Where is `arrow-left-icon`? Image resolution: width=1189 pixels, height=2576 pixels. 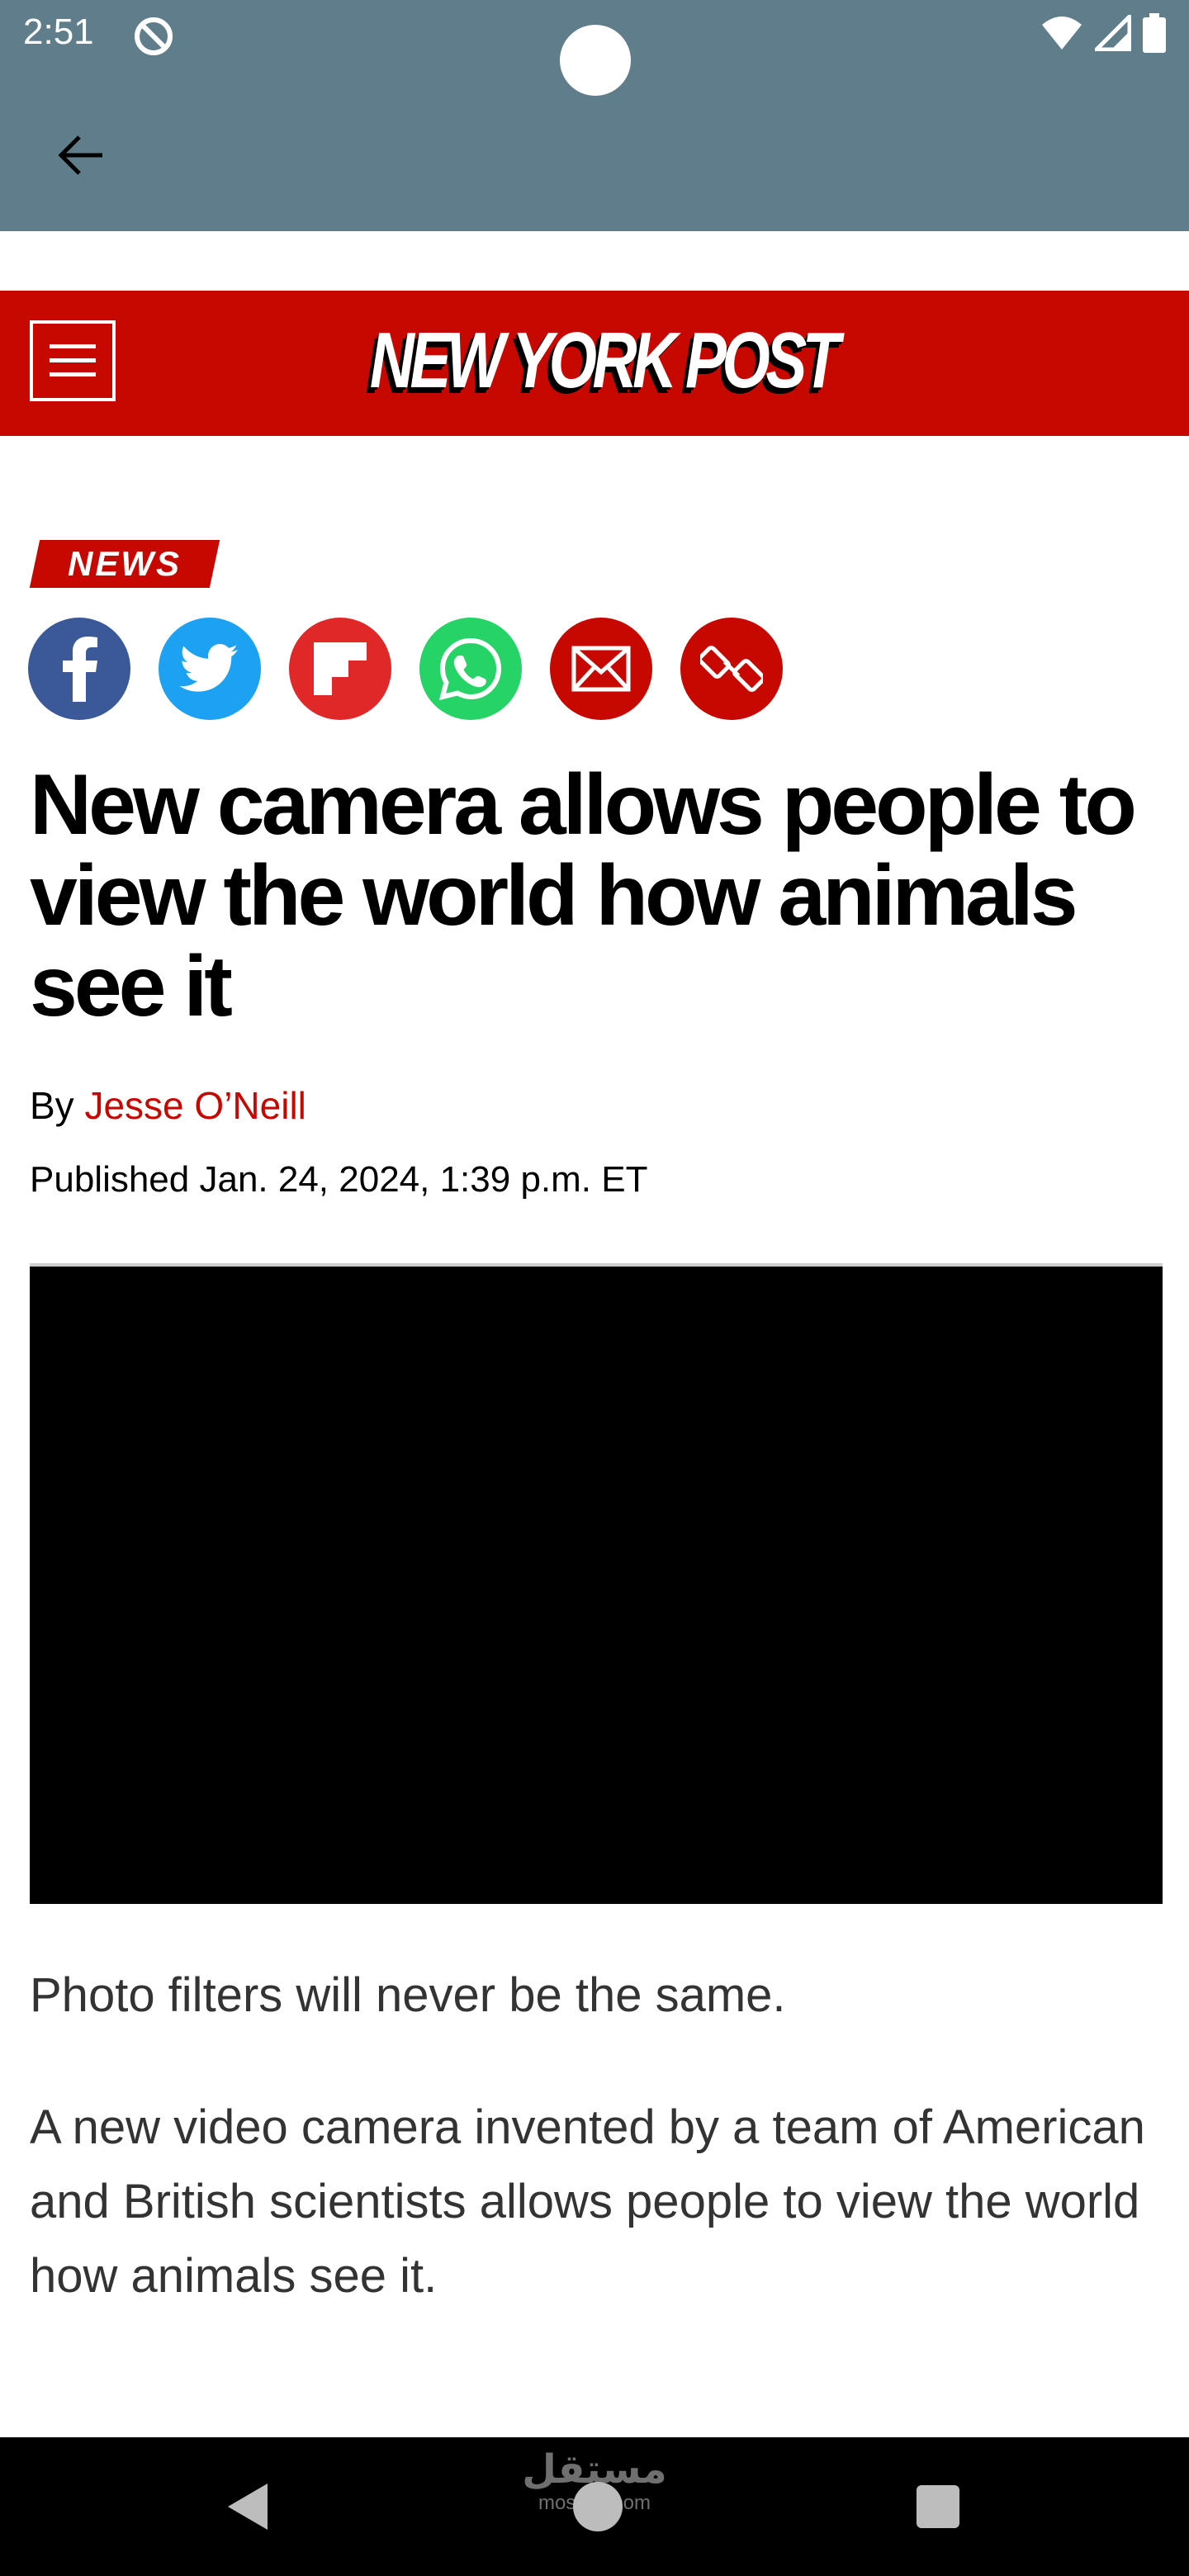
arrow-left-icon is located at coordinates (80, 155).